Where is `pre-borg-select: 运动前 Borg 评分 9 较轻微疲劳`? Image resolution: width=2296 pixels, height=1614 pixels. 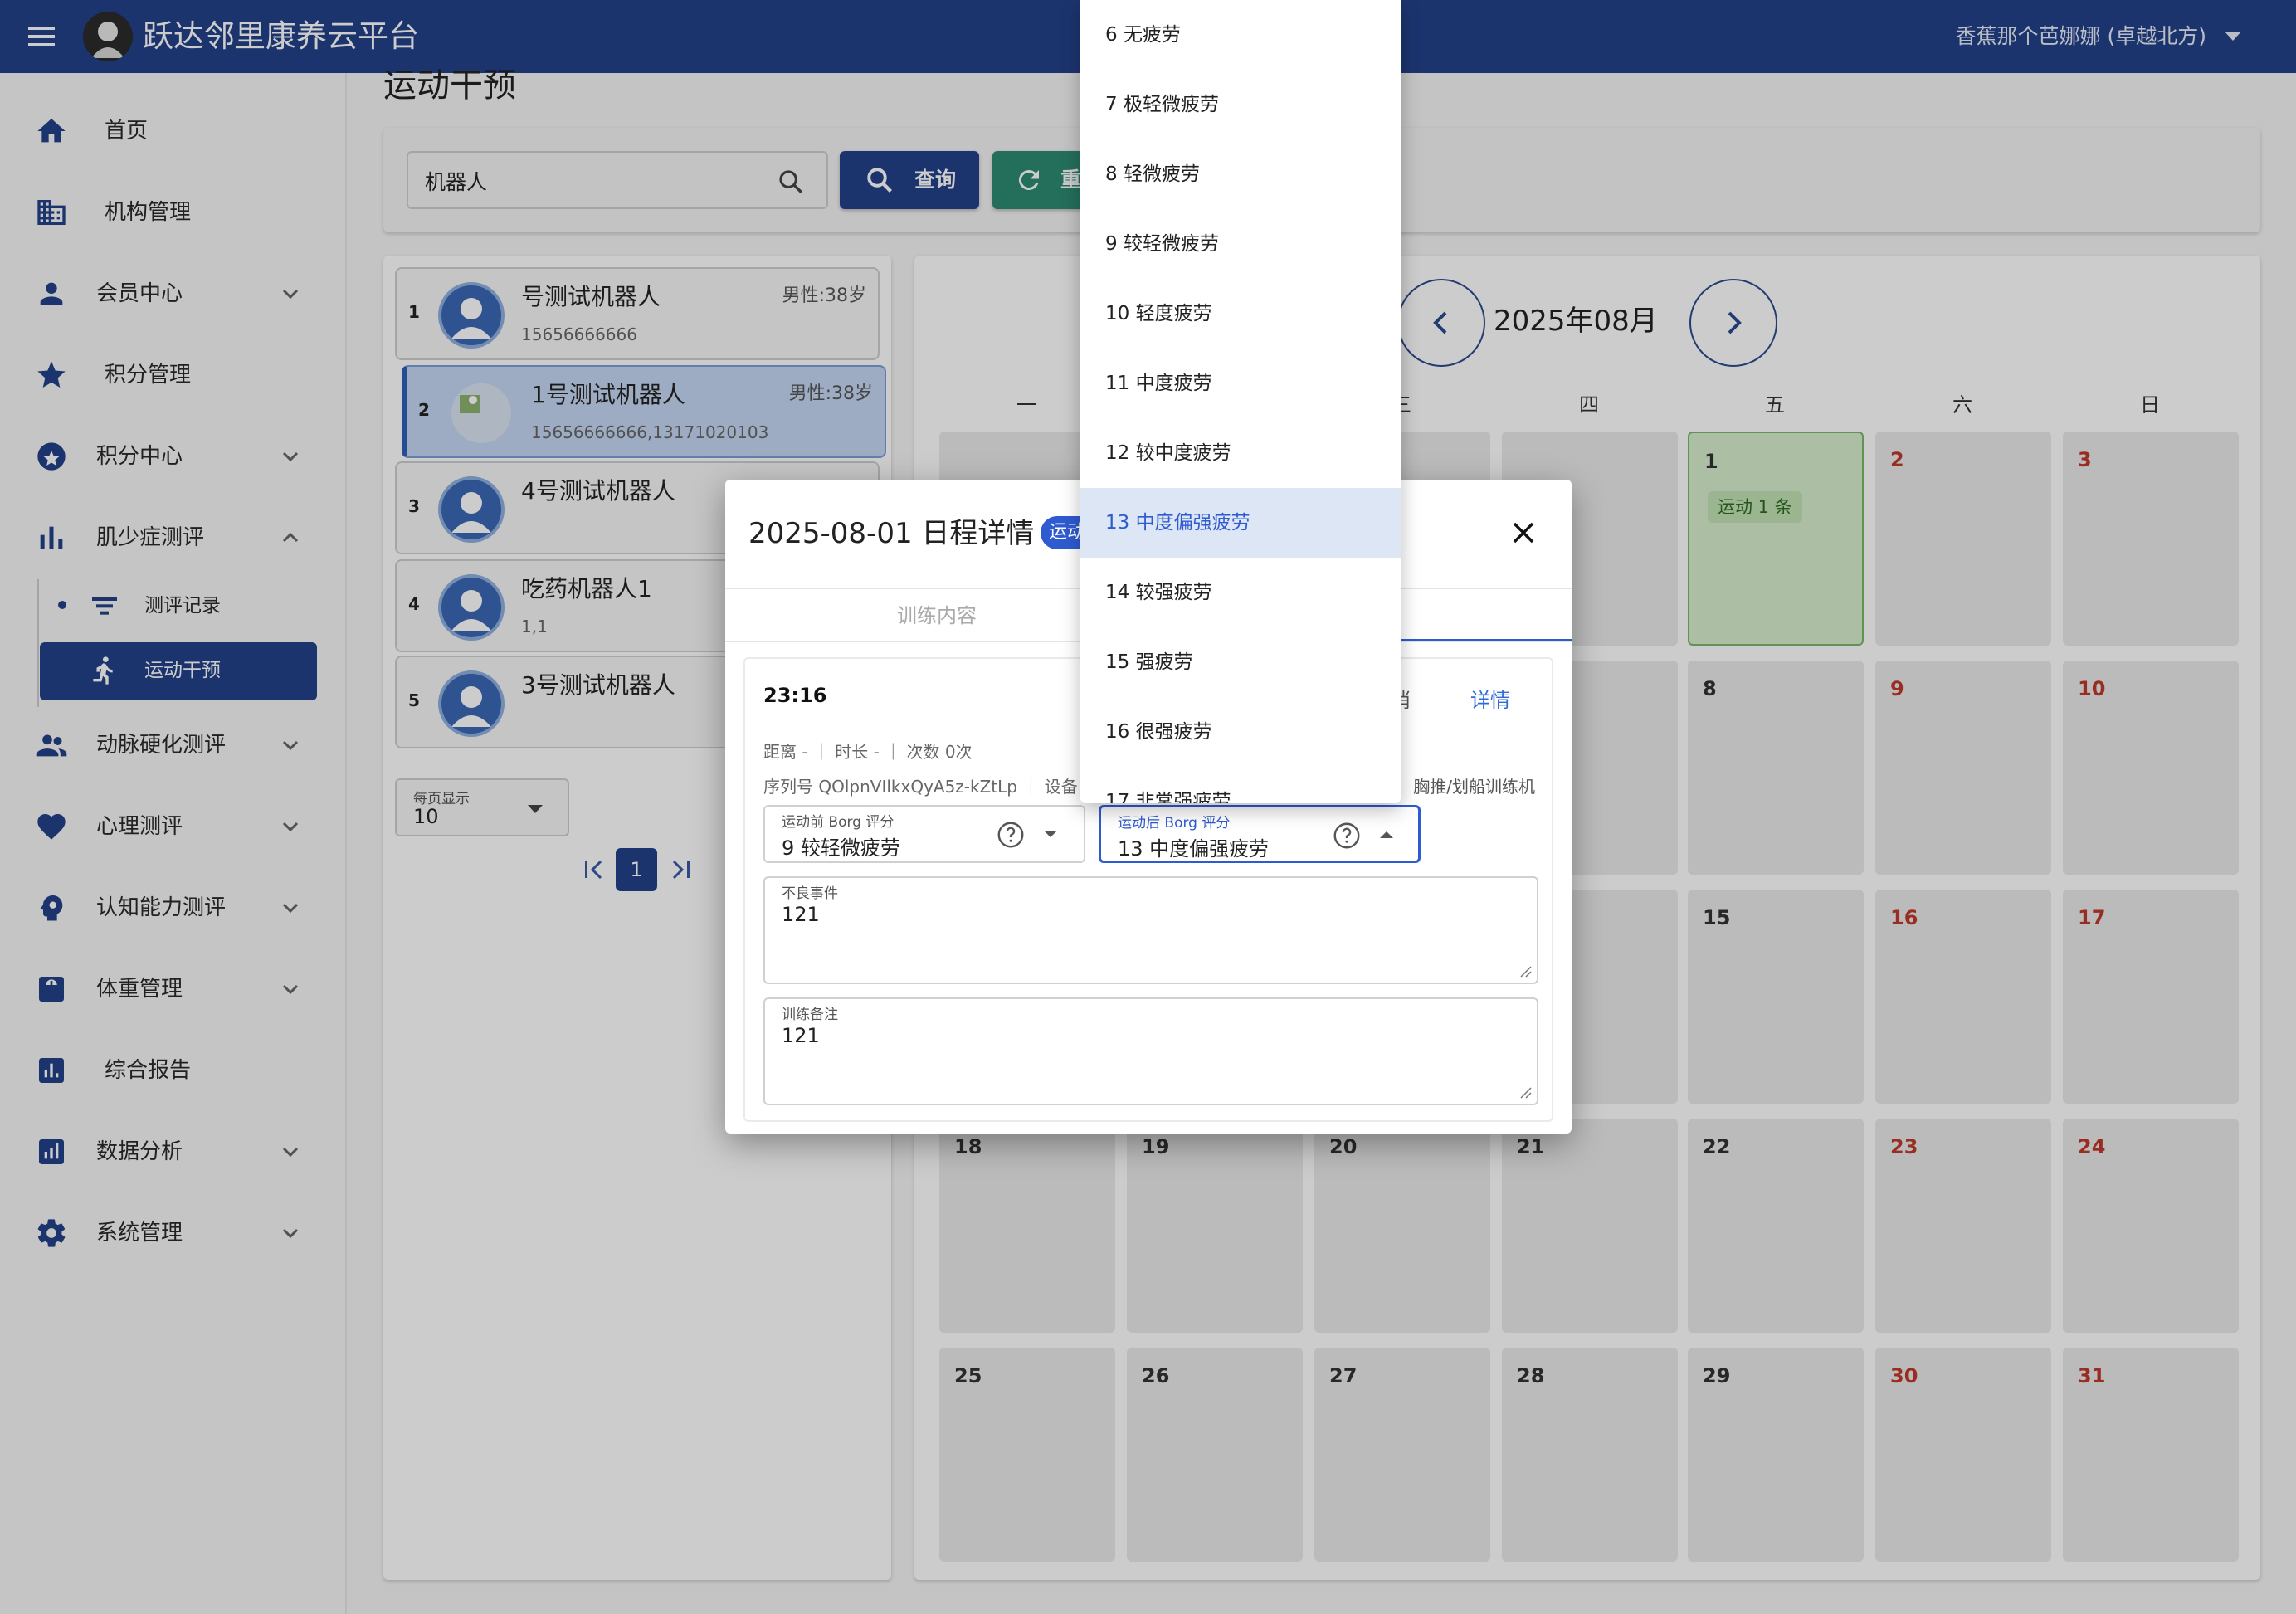 pre-borg-select: 运动前 Borg 评分 9 较轻微疲劳 is located at coordinates (924, 834).